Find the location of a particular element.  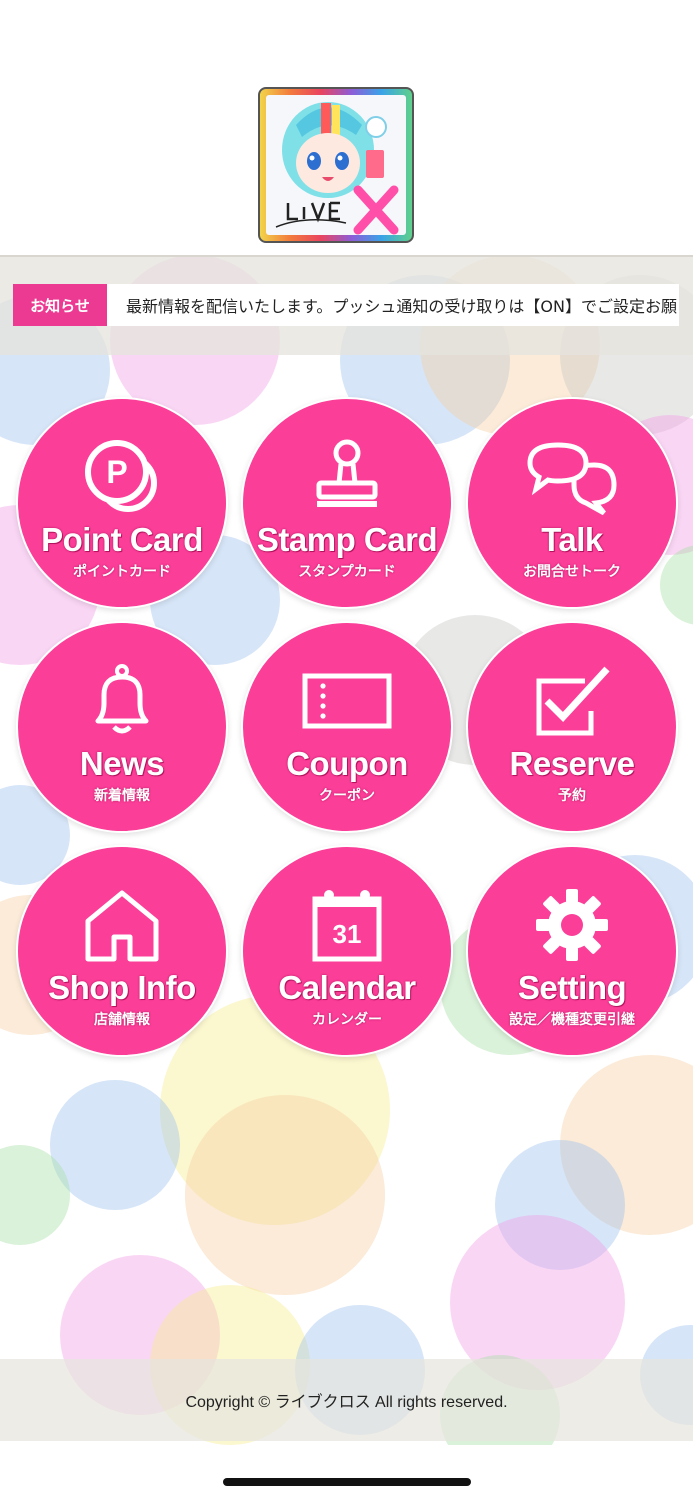

checkbox-icon is located at coordinates (572, 701).